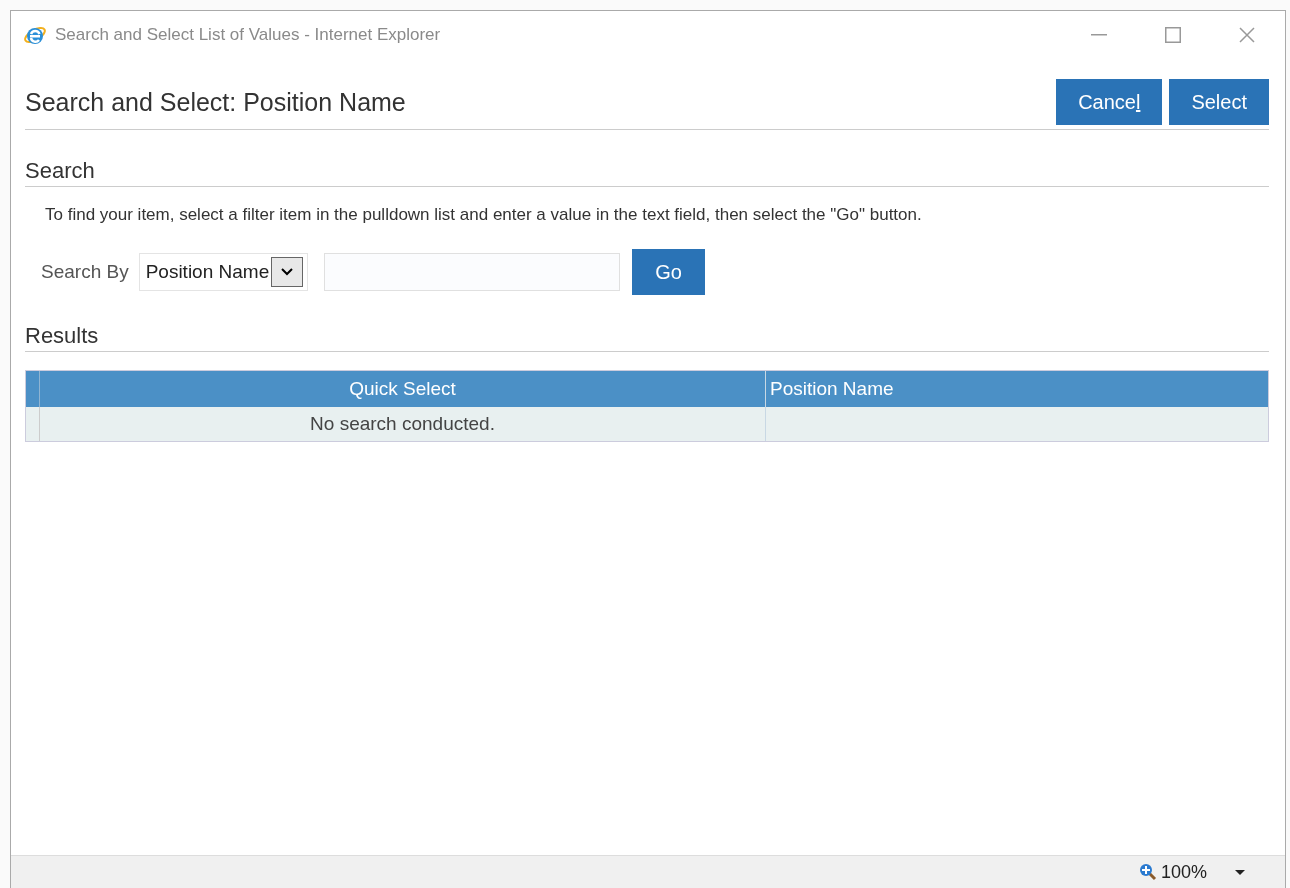  Describe the element at coordinates (1219, 102) in the screenshot. I see `select-button: Select` at that location.